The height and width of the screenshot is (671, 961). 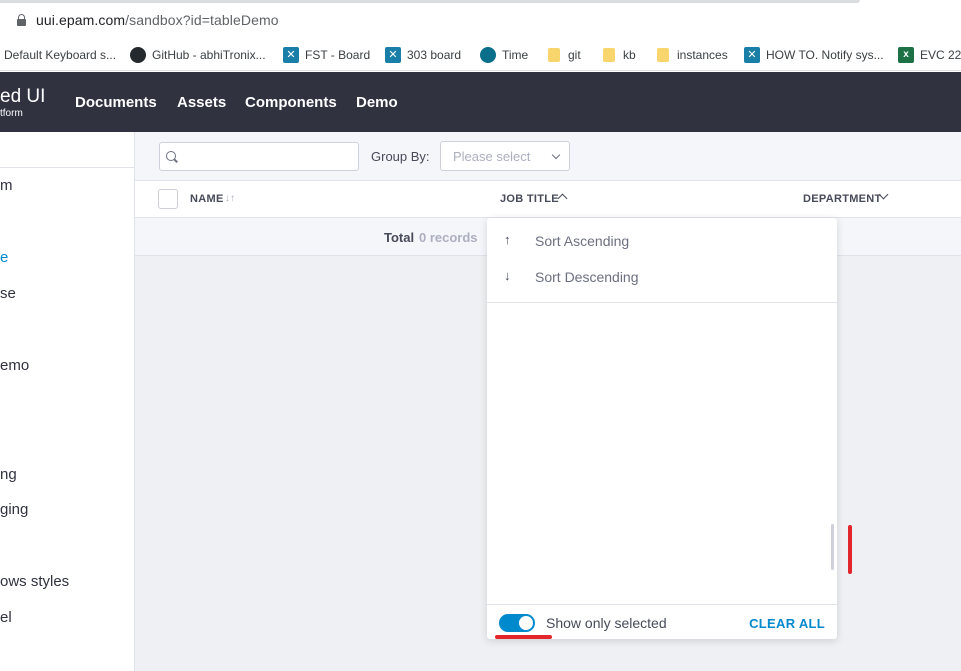 What do you see at coordinates (523, 637) in the screenshot?
I see `annotation-mark-underline` at bounding box center [523, 637].